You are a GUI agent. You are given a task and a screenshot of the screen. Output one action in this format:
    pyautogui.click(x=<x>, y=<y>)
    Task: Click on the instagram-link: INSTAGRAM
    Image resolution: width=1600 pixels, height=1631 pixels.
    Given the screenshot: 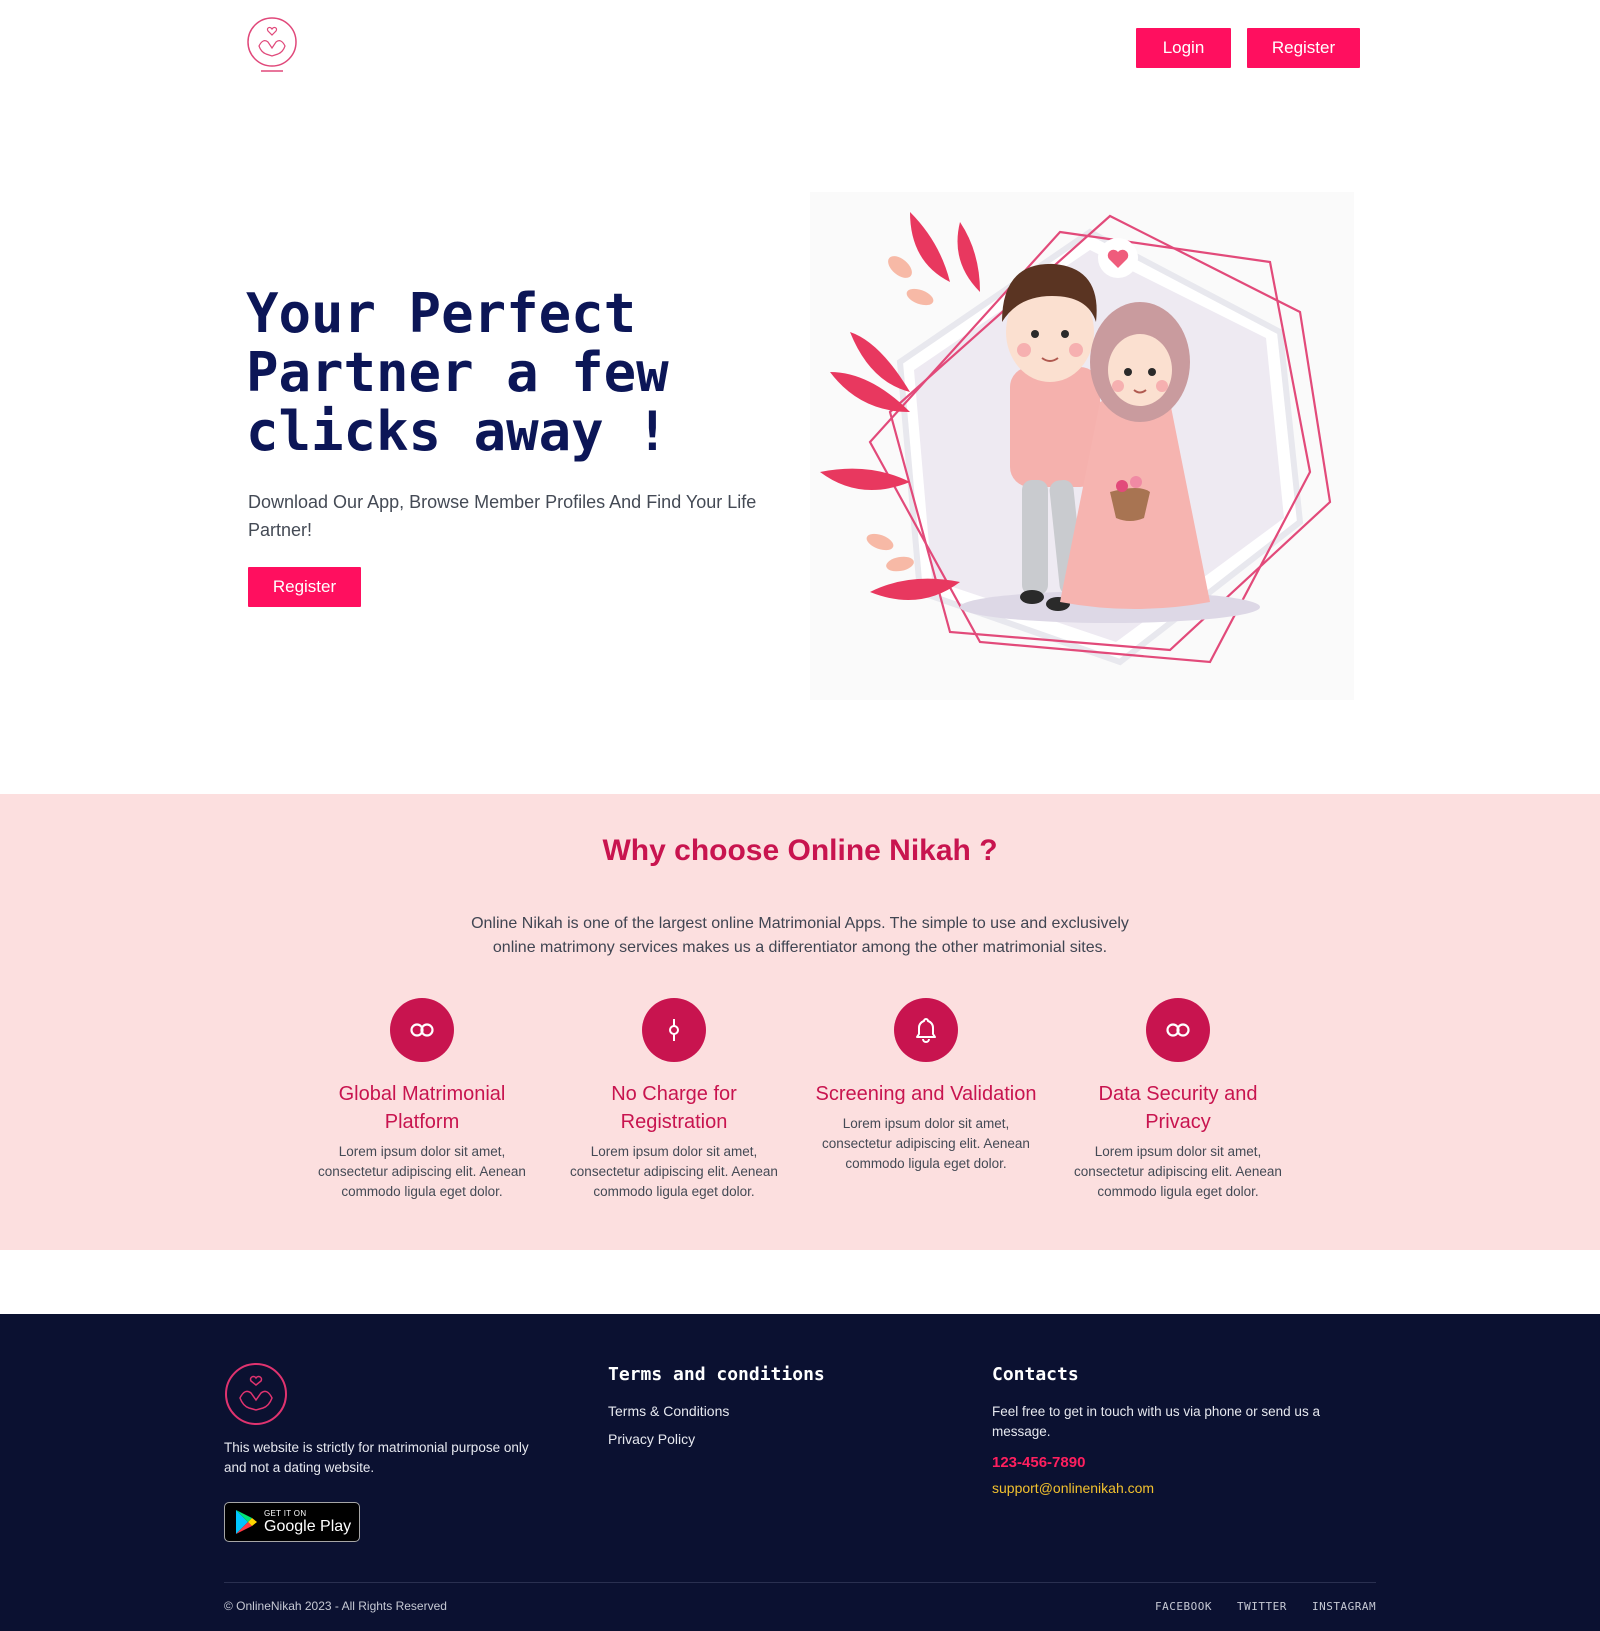 What is the action you would take?
    pyautogui.click(x=1344, y=1606)
    